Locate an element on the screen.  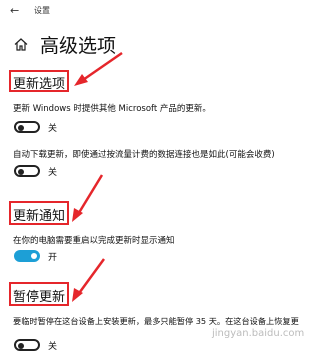
pause-updates-toggle is located at coordinates (27, 345).